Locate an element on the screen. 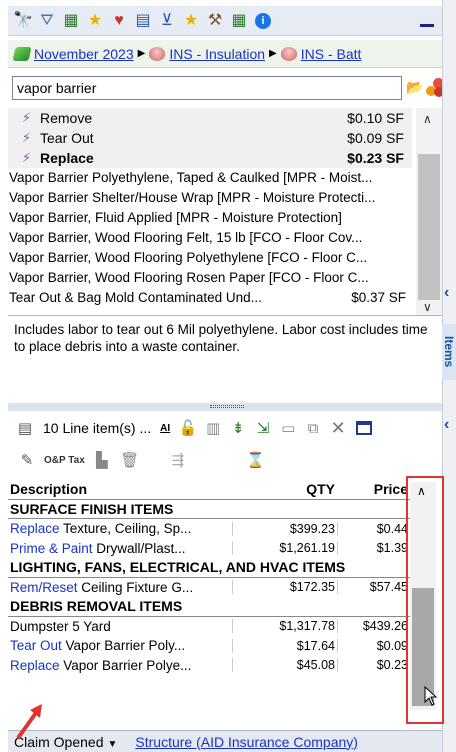 This screenshot has width=456, height=752. line-items-toolbar: ▤ 10 Line item(s) ... AI 🔓 ▥ ⇟ ⇲ ▭ ⧉ ✕ is located at coordinates (225, 428).